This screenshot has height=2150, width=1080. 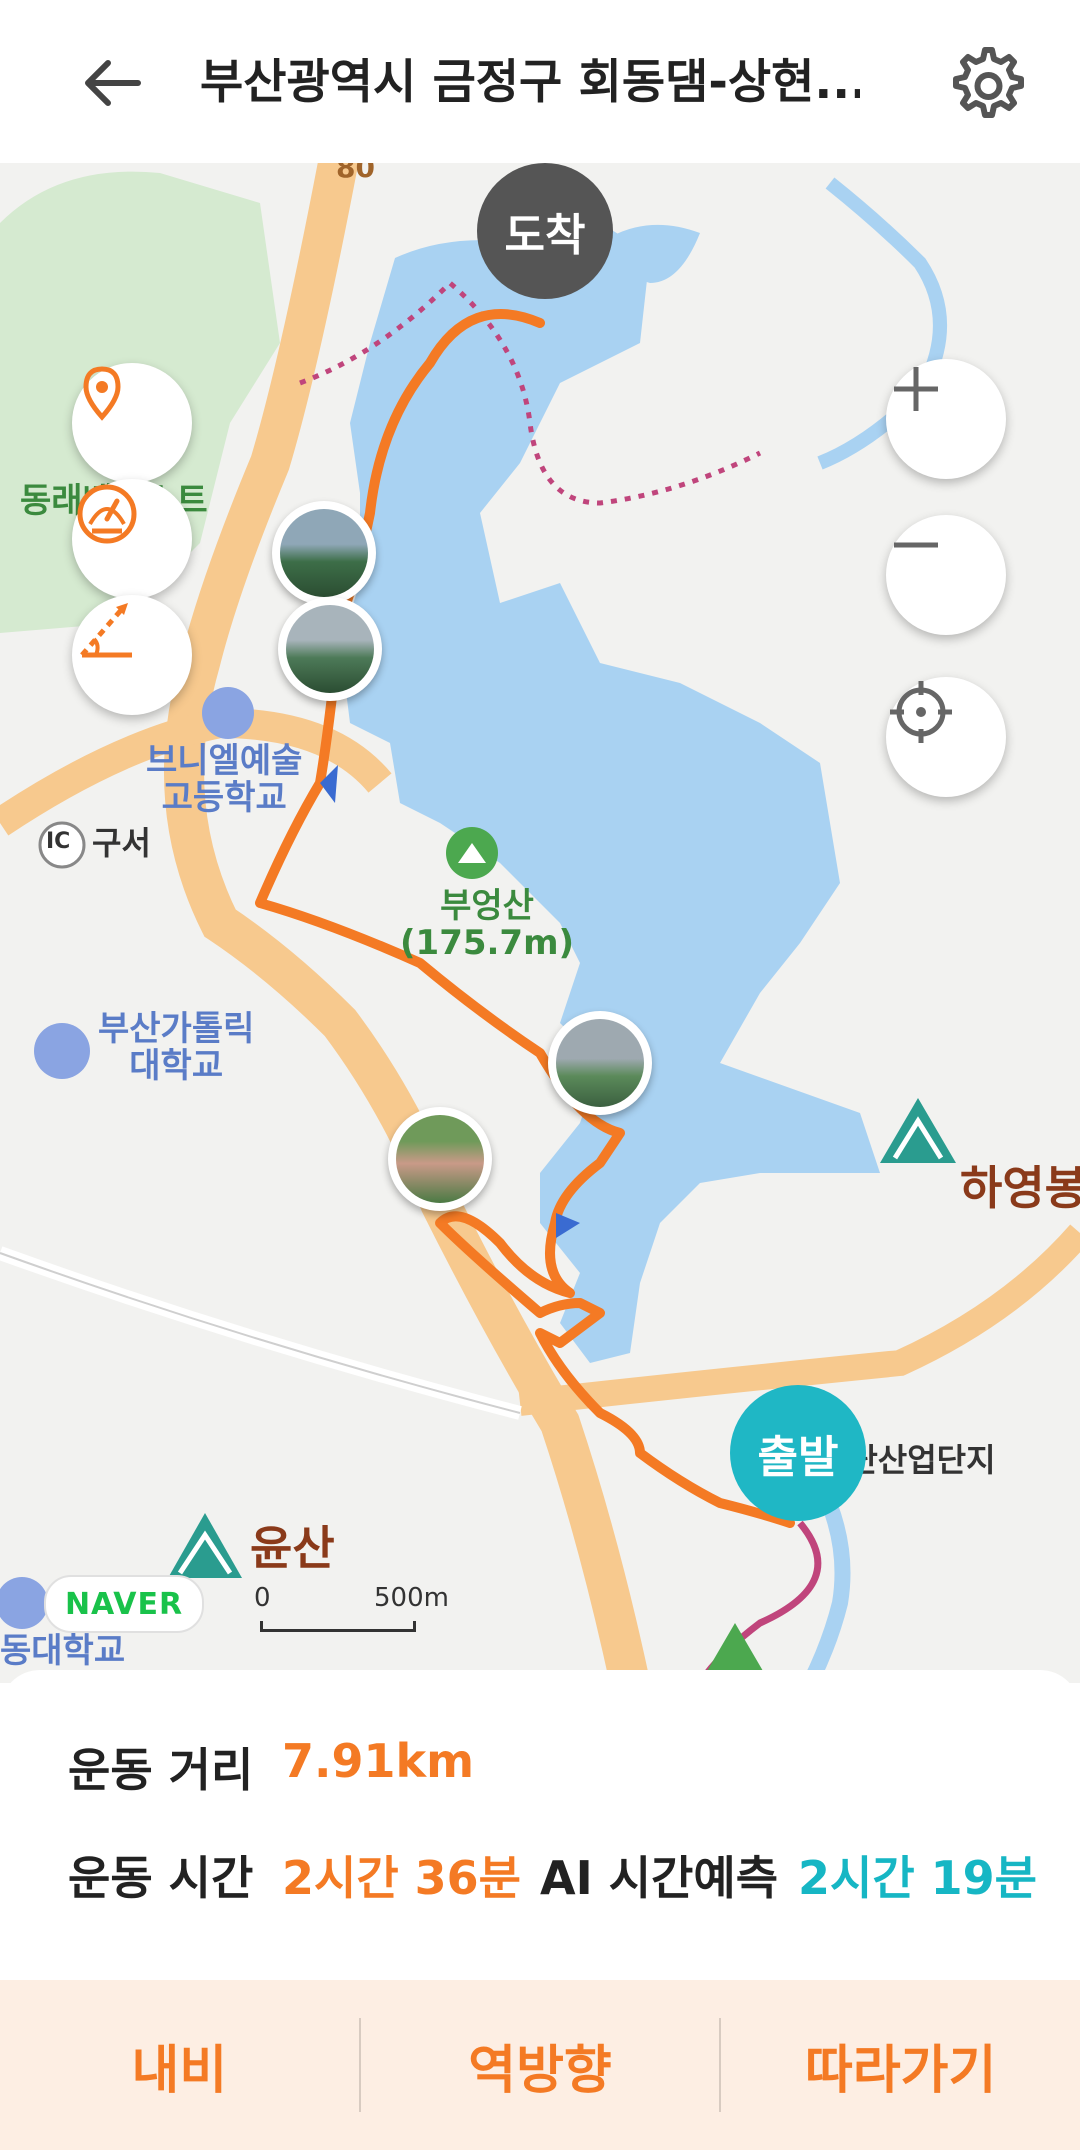 What do you see at coordinates (545, 231) in the screenshot?
I see `arrive-marker: 도착` at bounding box center [545, 231].